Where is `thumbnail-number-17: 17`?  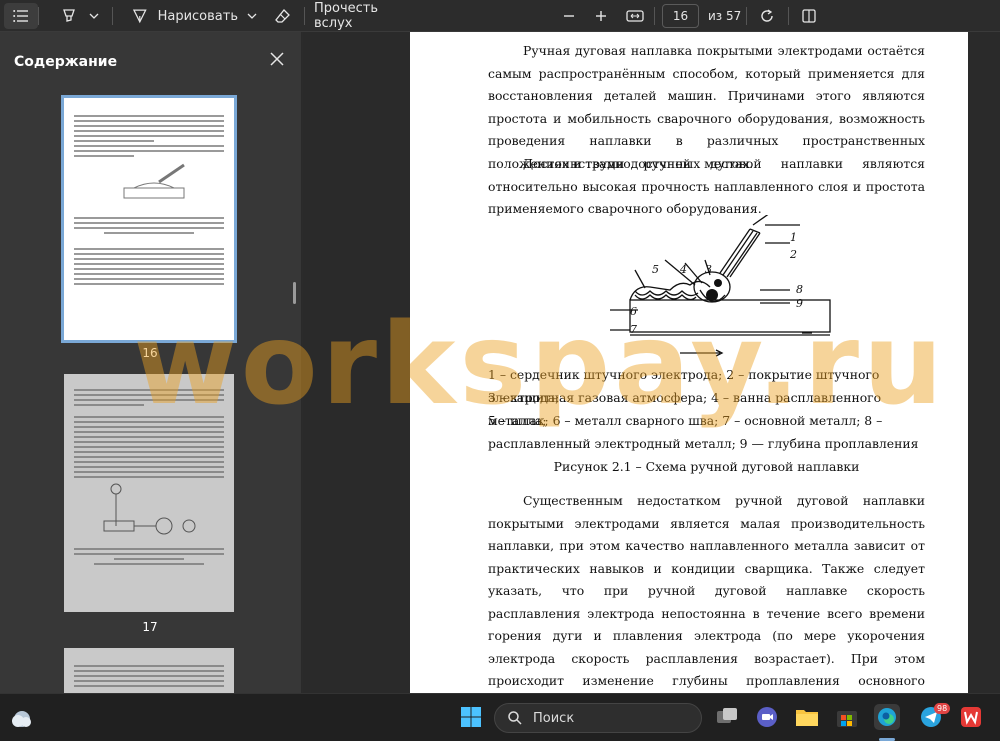
thumbnail-number-17: 17 is located at coordinates (150, 627).